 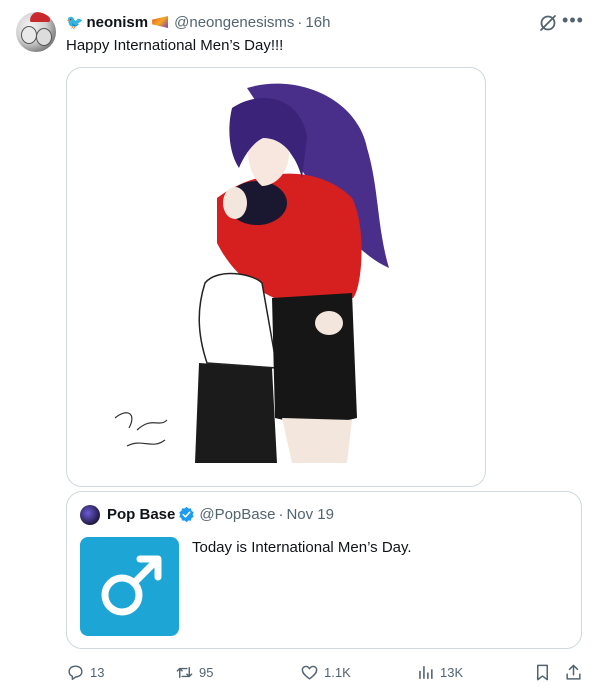 I want to click on verified-badge-icon, so click(x=187, y=514).